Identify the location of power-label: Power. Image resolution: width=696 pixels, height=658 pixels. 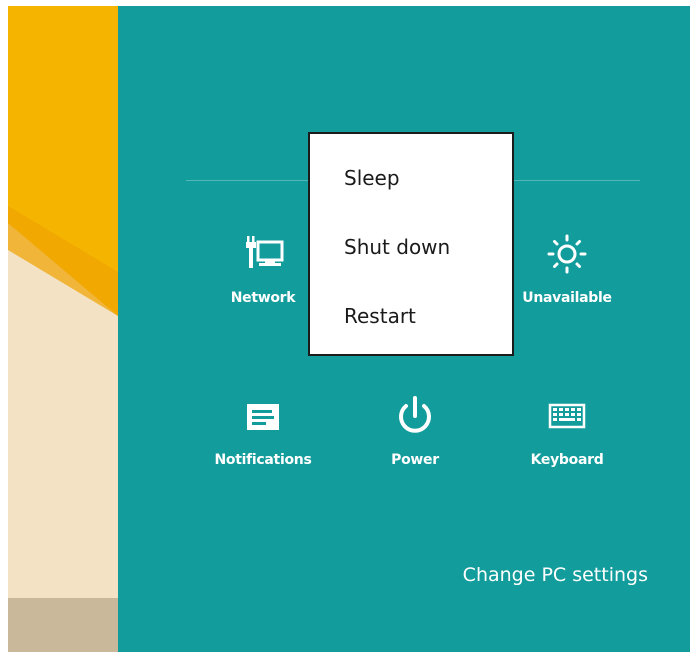
(415, 460).